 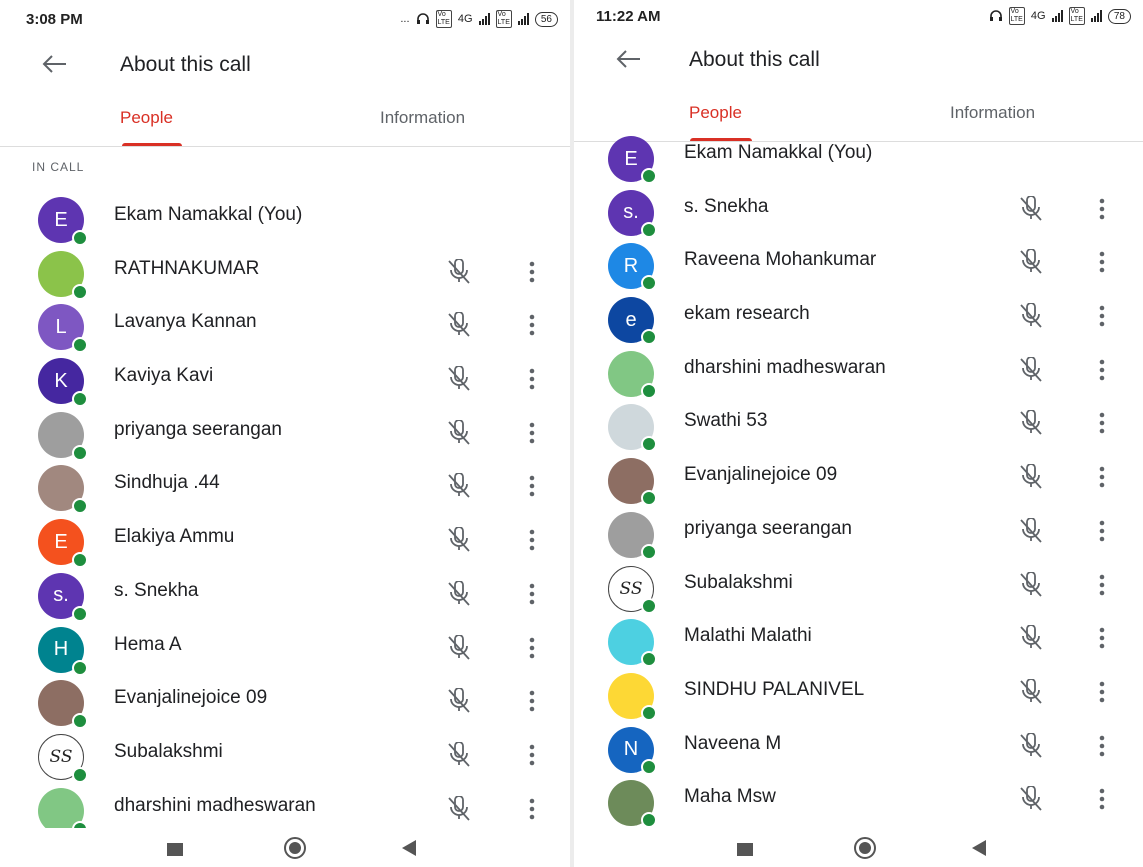 I want to click on participant-row: L Lavanya Kannan, so click(x=285, y=324).